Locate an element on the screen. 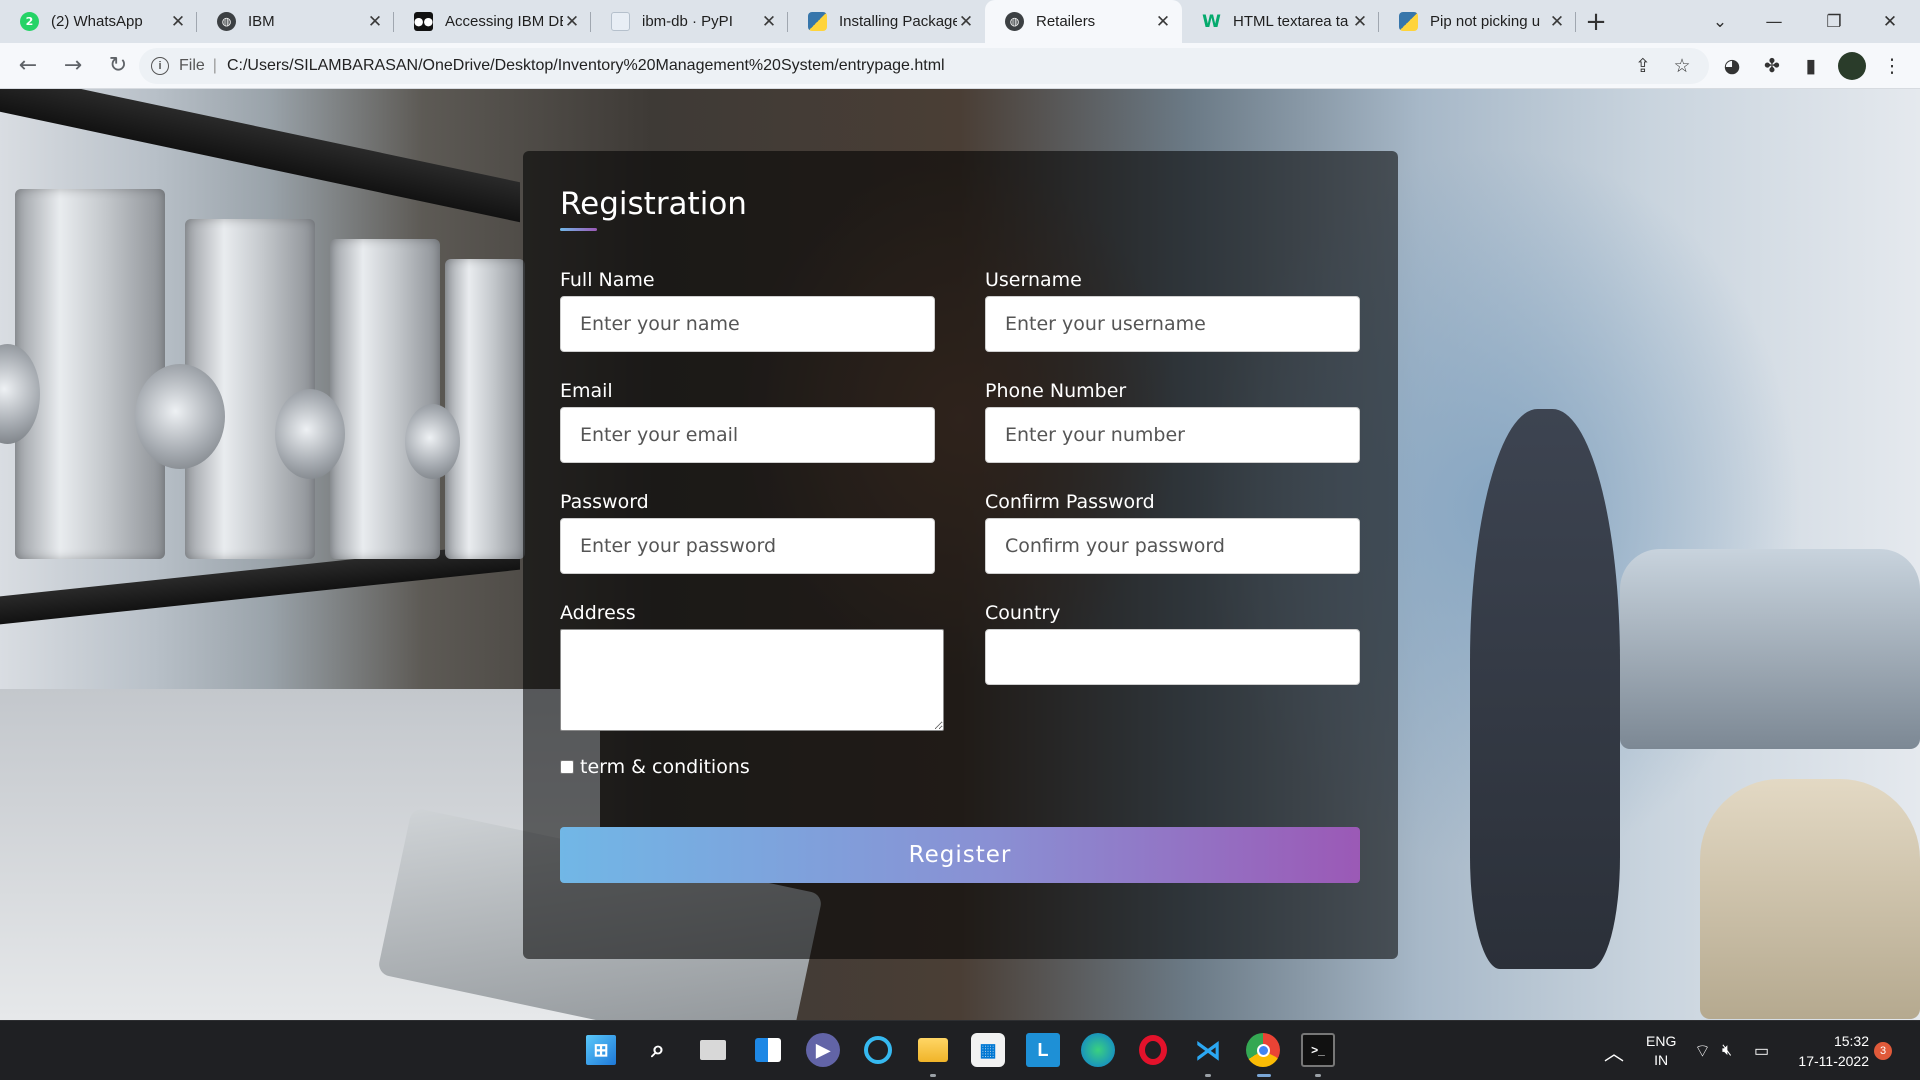 The height and width of the screenshot is (1080, 1920). bookmark-star-icon: ☆ is located at coordinates (1682, 66).